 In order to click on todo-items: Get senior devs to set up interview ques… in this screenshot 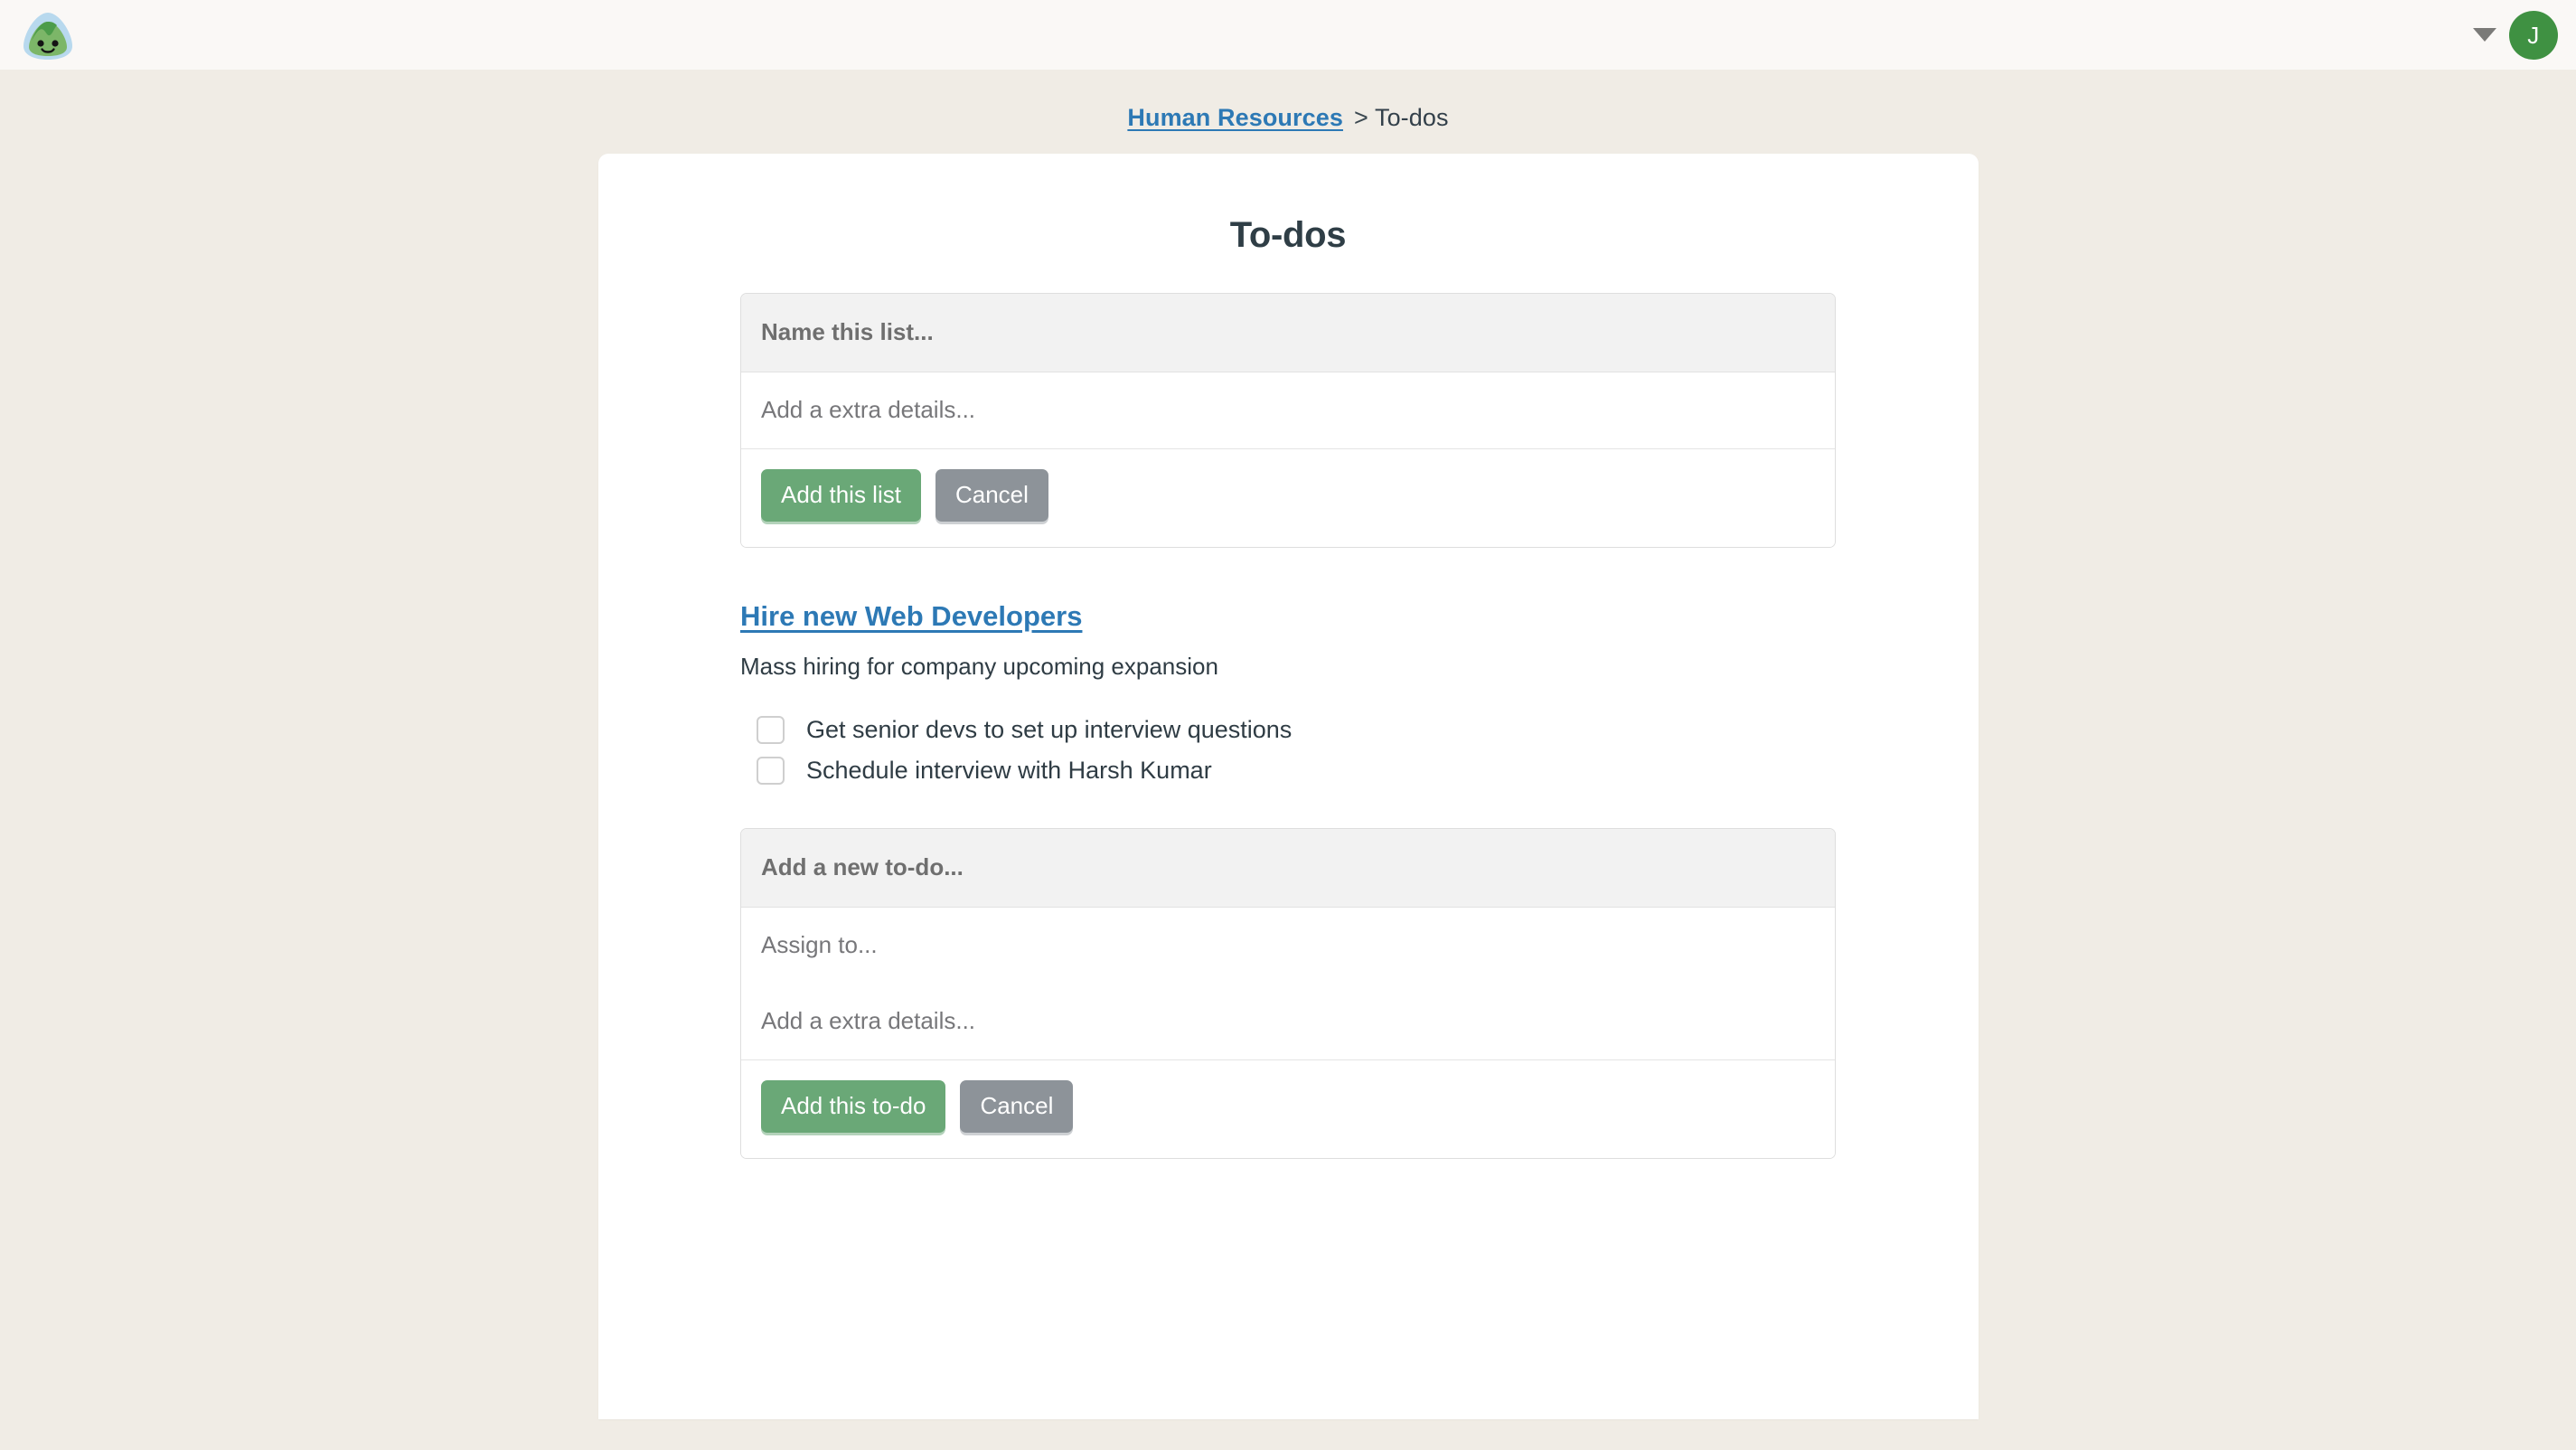, I will do `click(1288, 751)`.